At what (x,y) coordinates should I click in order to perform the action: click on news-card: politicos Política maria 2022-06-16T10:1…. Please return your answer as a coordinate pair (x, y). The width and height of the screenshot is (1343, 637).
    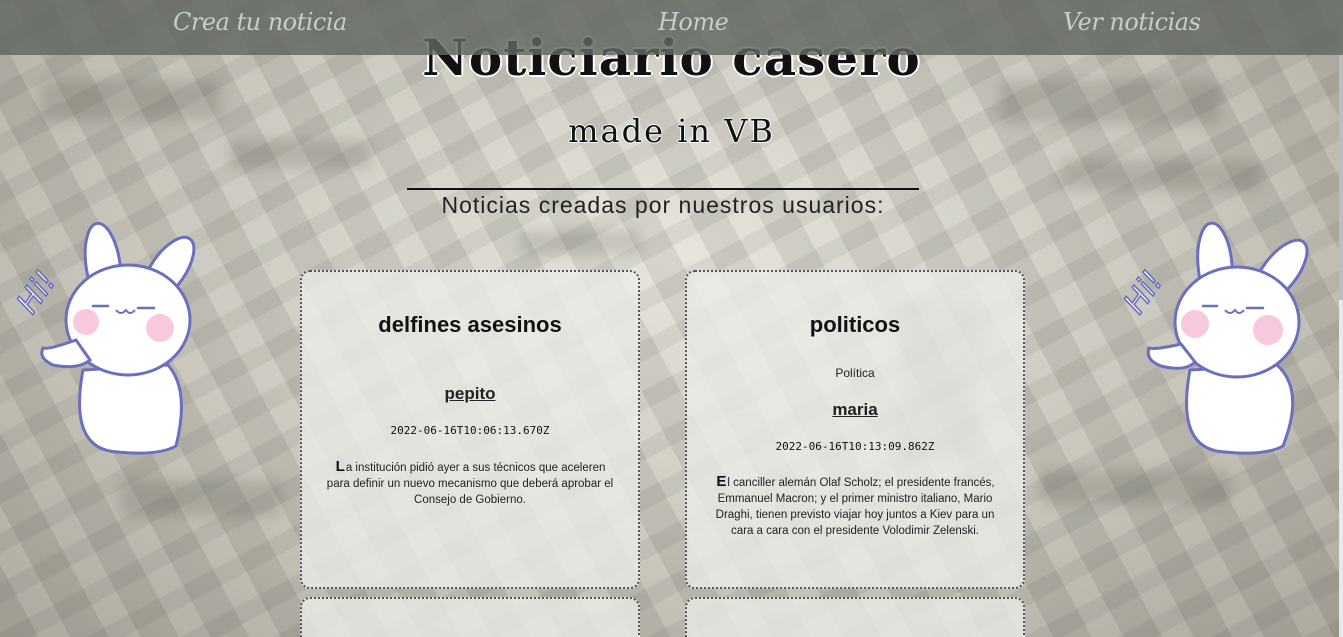
    Looking at the image, I should click on (855, 429).